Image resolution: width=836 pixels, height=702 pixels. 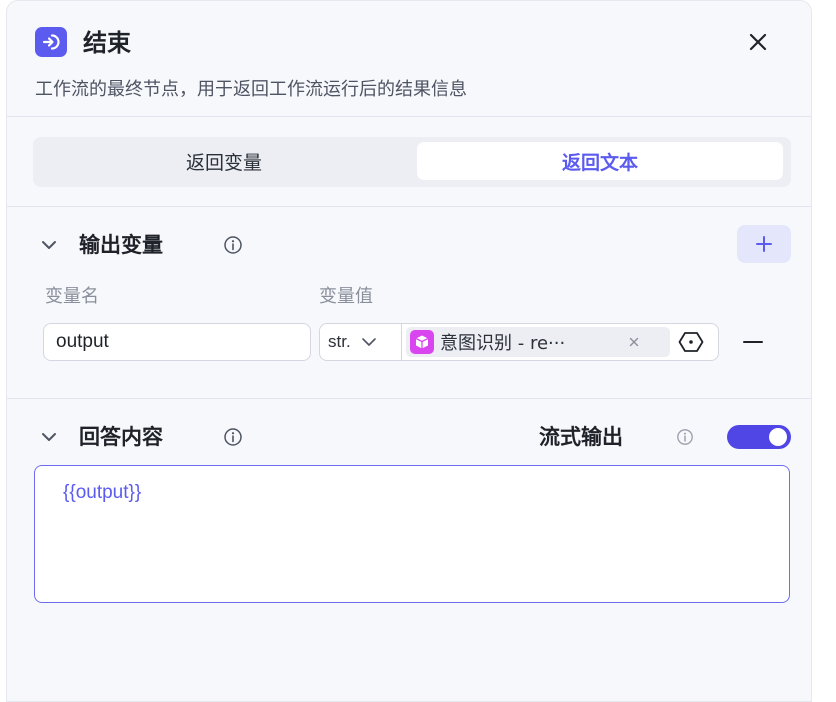 I want to click on close-button, so click(x=758, y=42).